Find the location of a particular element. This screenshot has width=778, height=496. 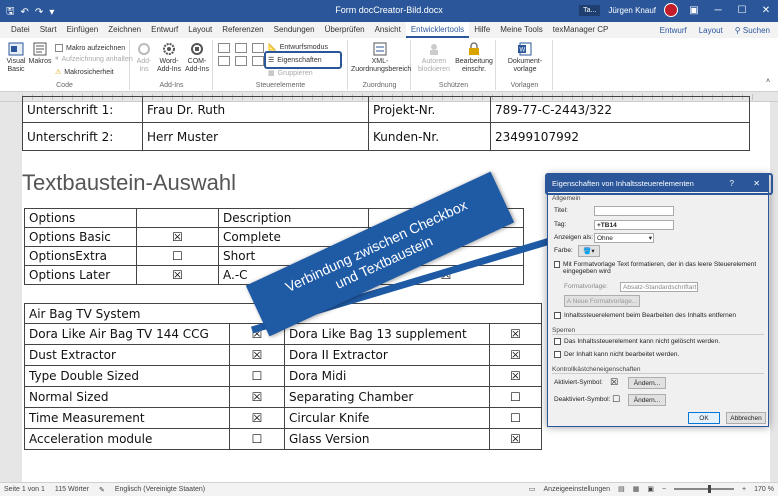

display-settings: Anzeigeeinstellungen is located at coordinates (577, 489).